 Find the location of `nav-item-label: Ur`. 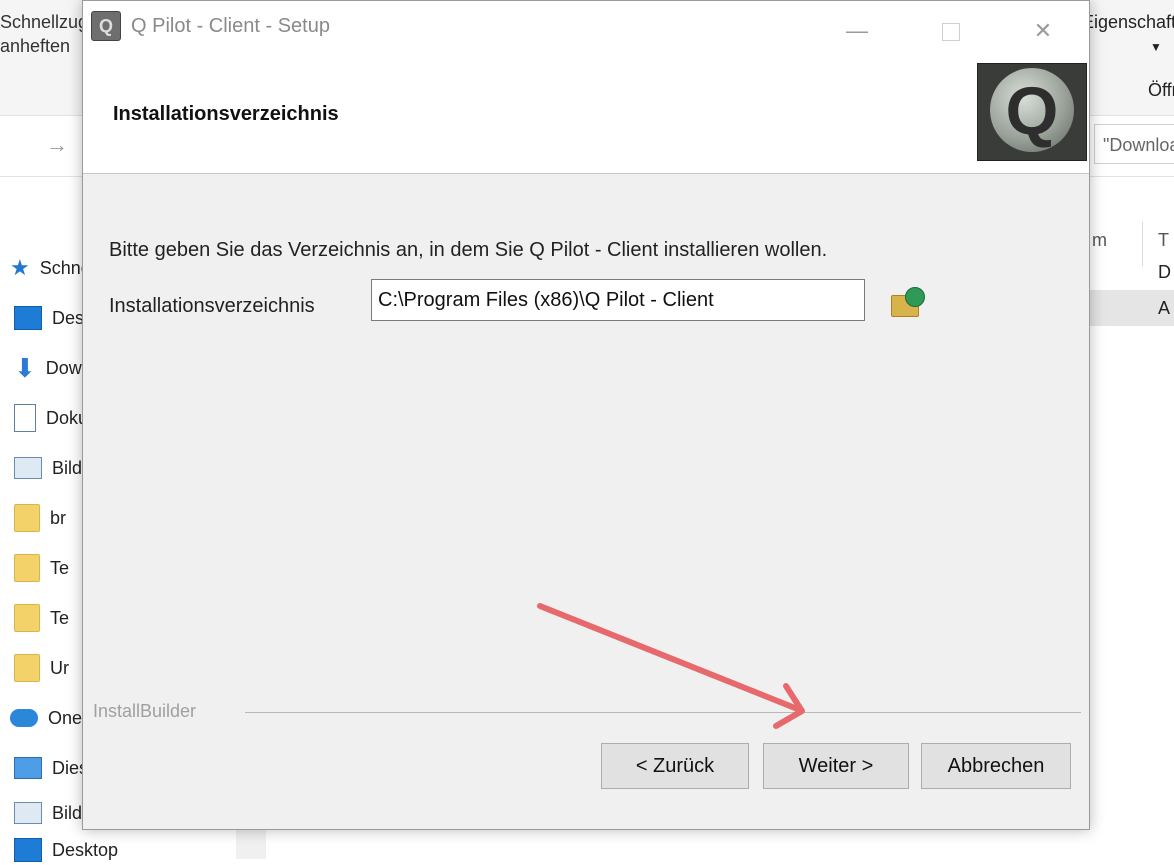

nav-item-label: Ur is located at coordinates (59, 667).